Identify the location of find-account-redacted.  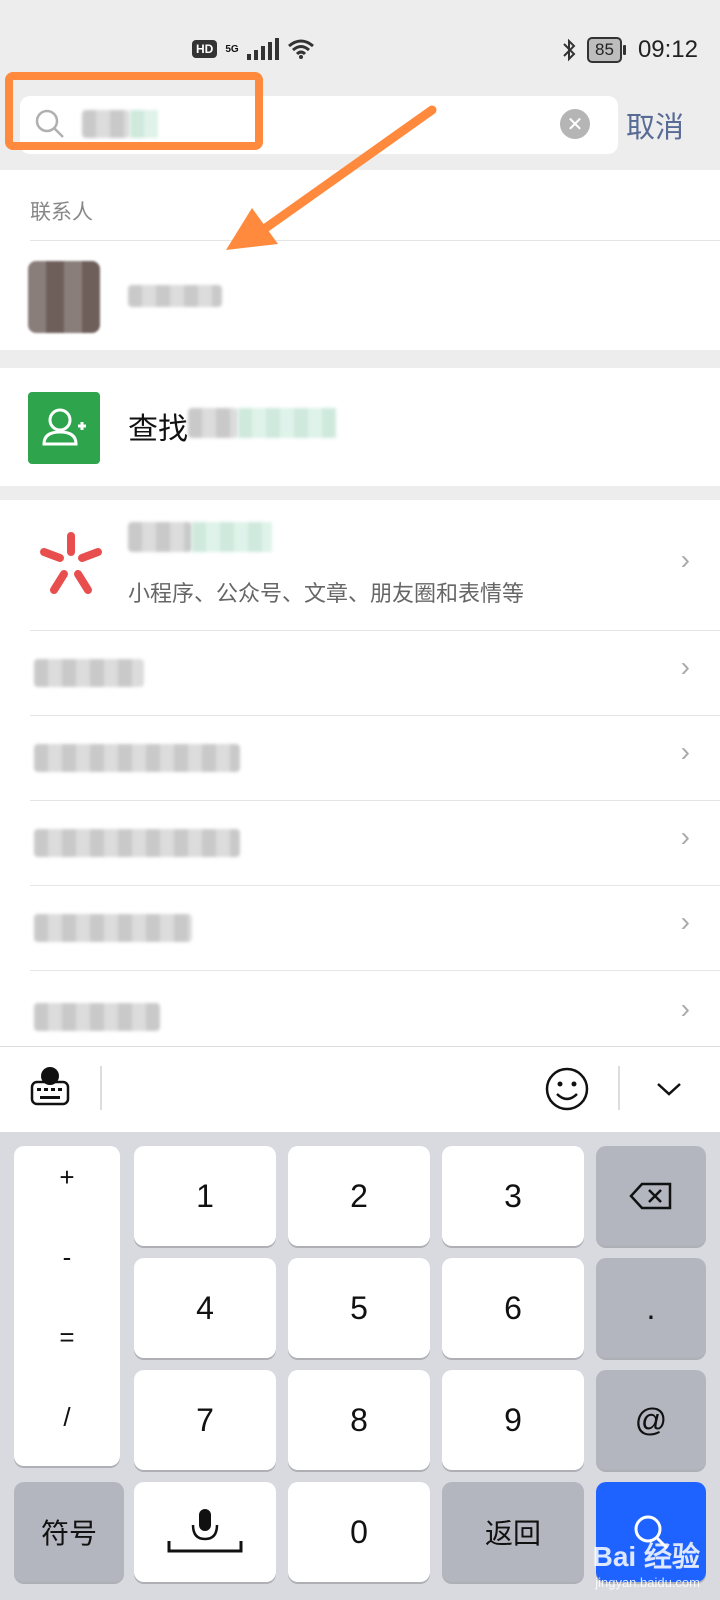
(213, 423).